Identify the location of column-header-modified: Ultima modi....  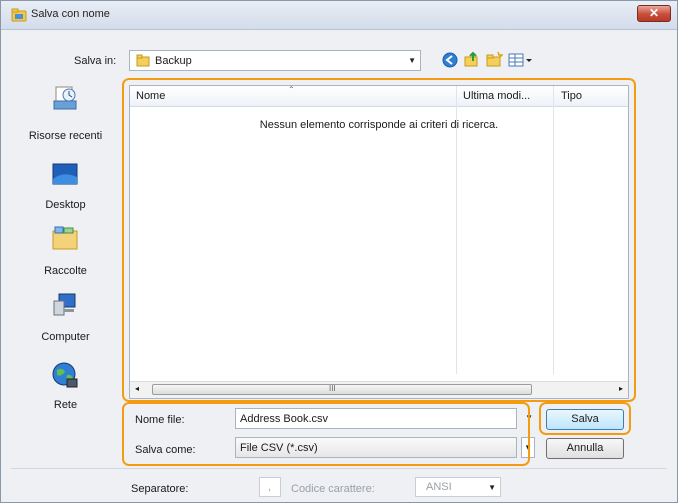
(496, 96).